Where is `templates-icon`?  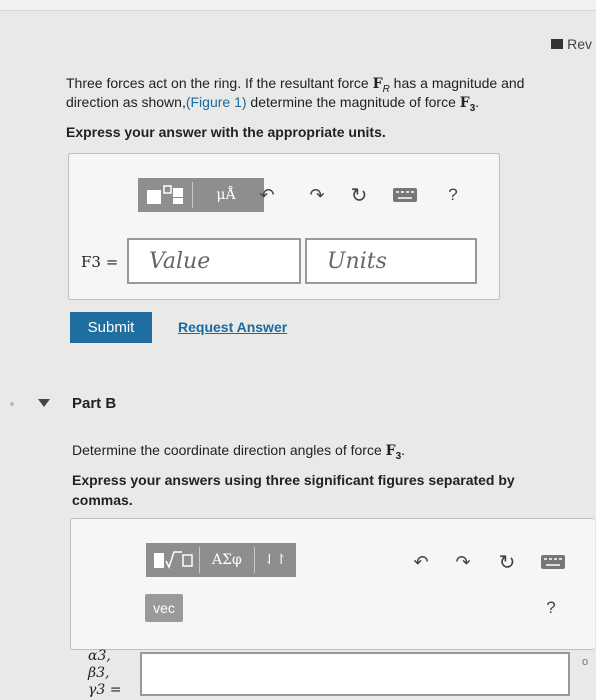
templates-icon is located at coordinates (165, 194).